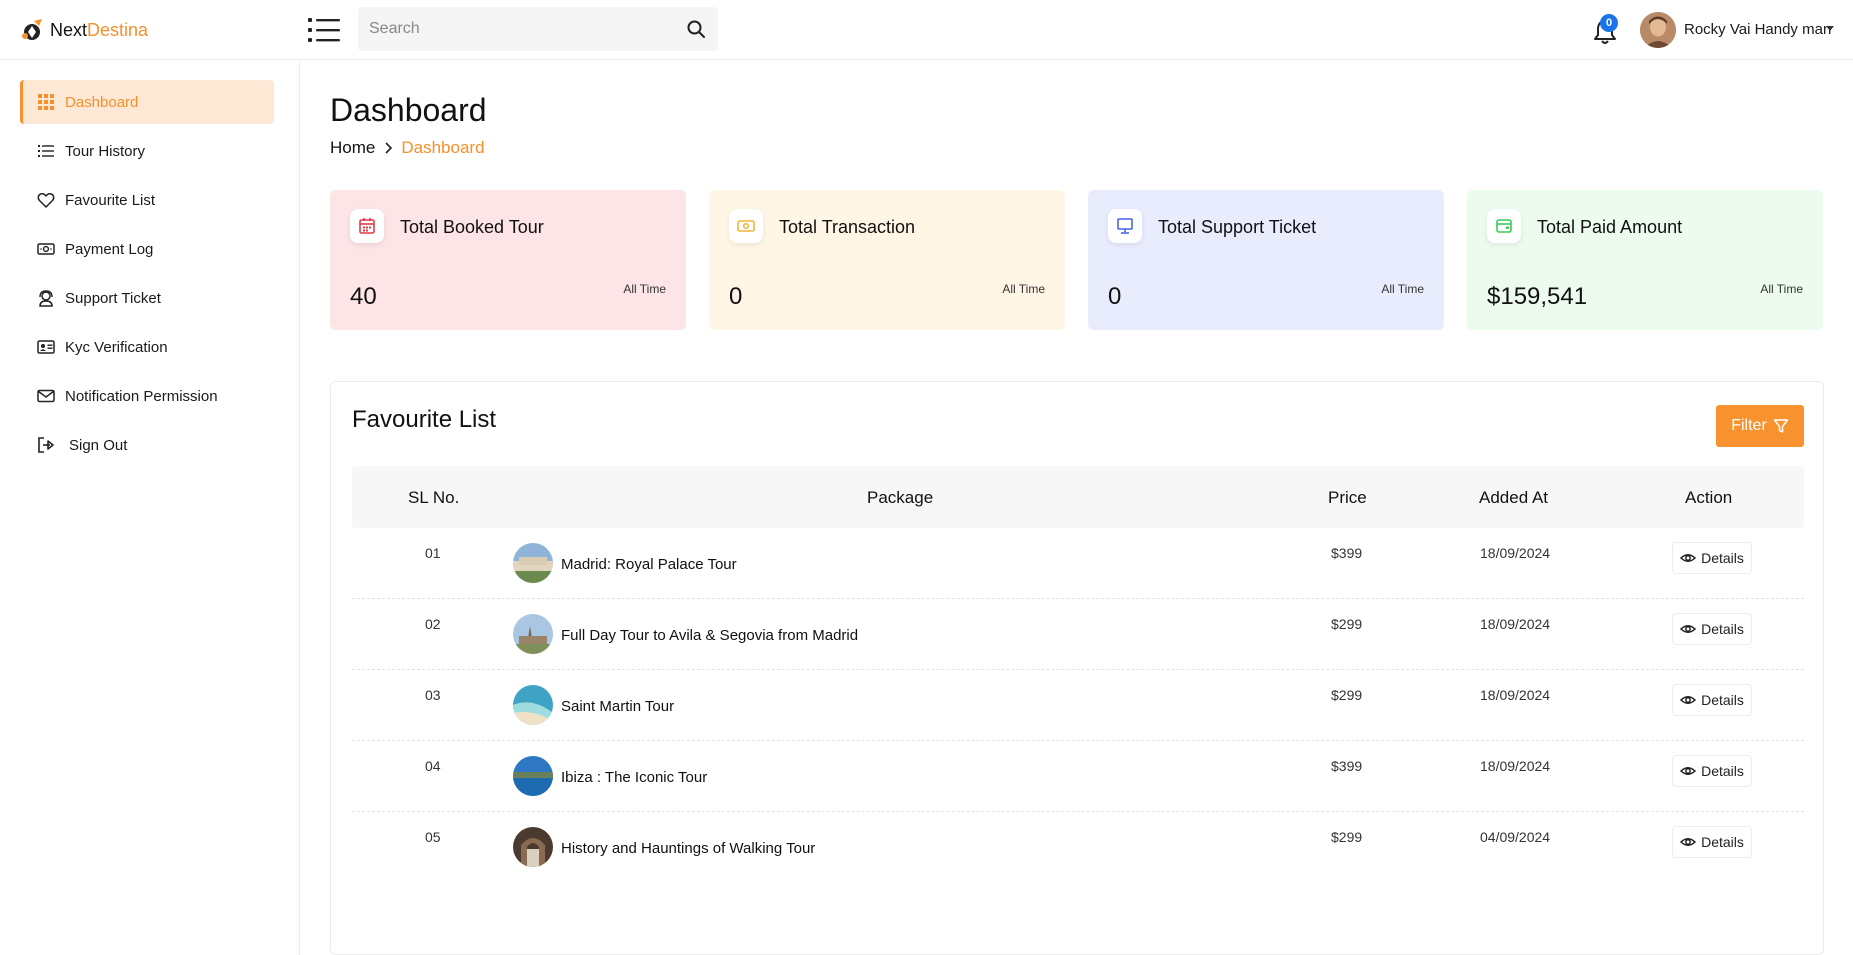 The height and width of the screenshot is (955, 1853). I want to click on grid-icon, so click(46, 102).